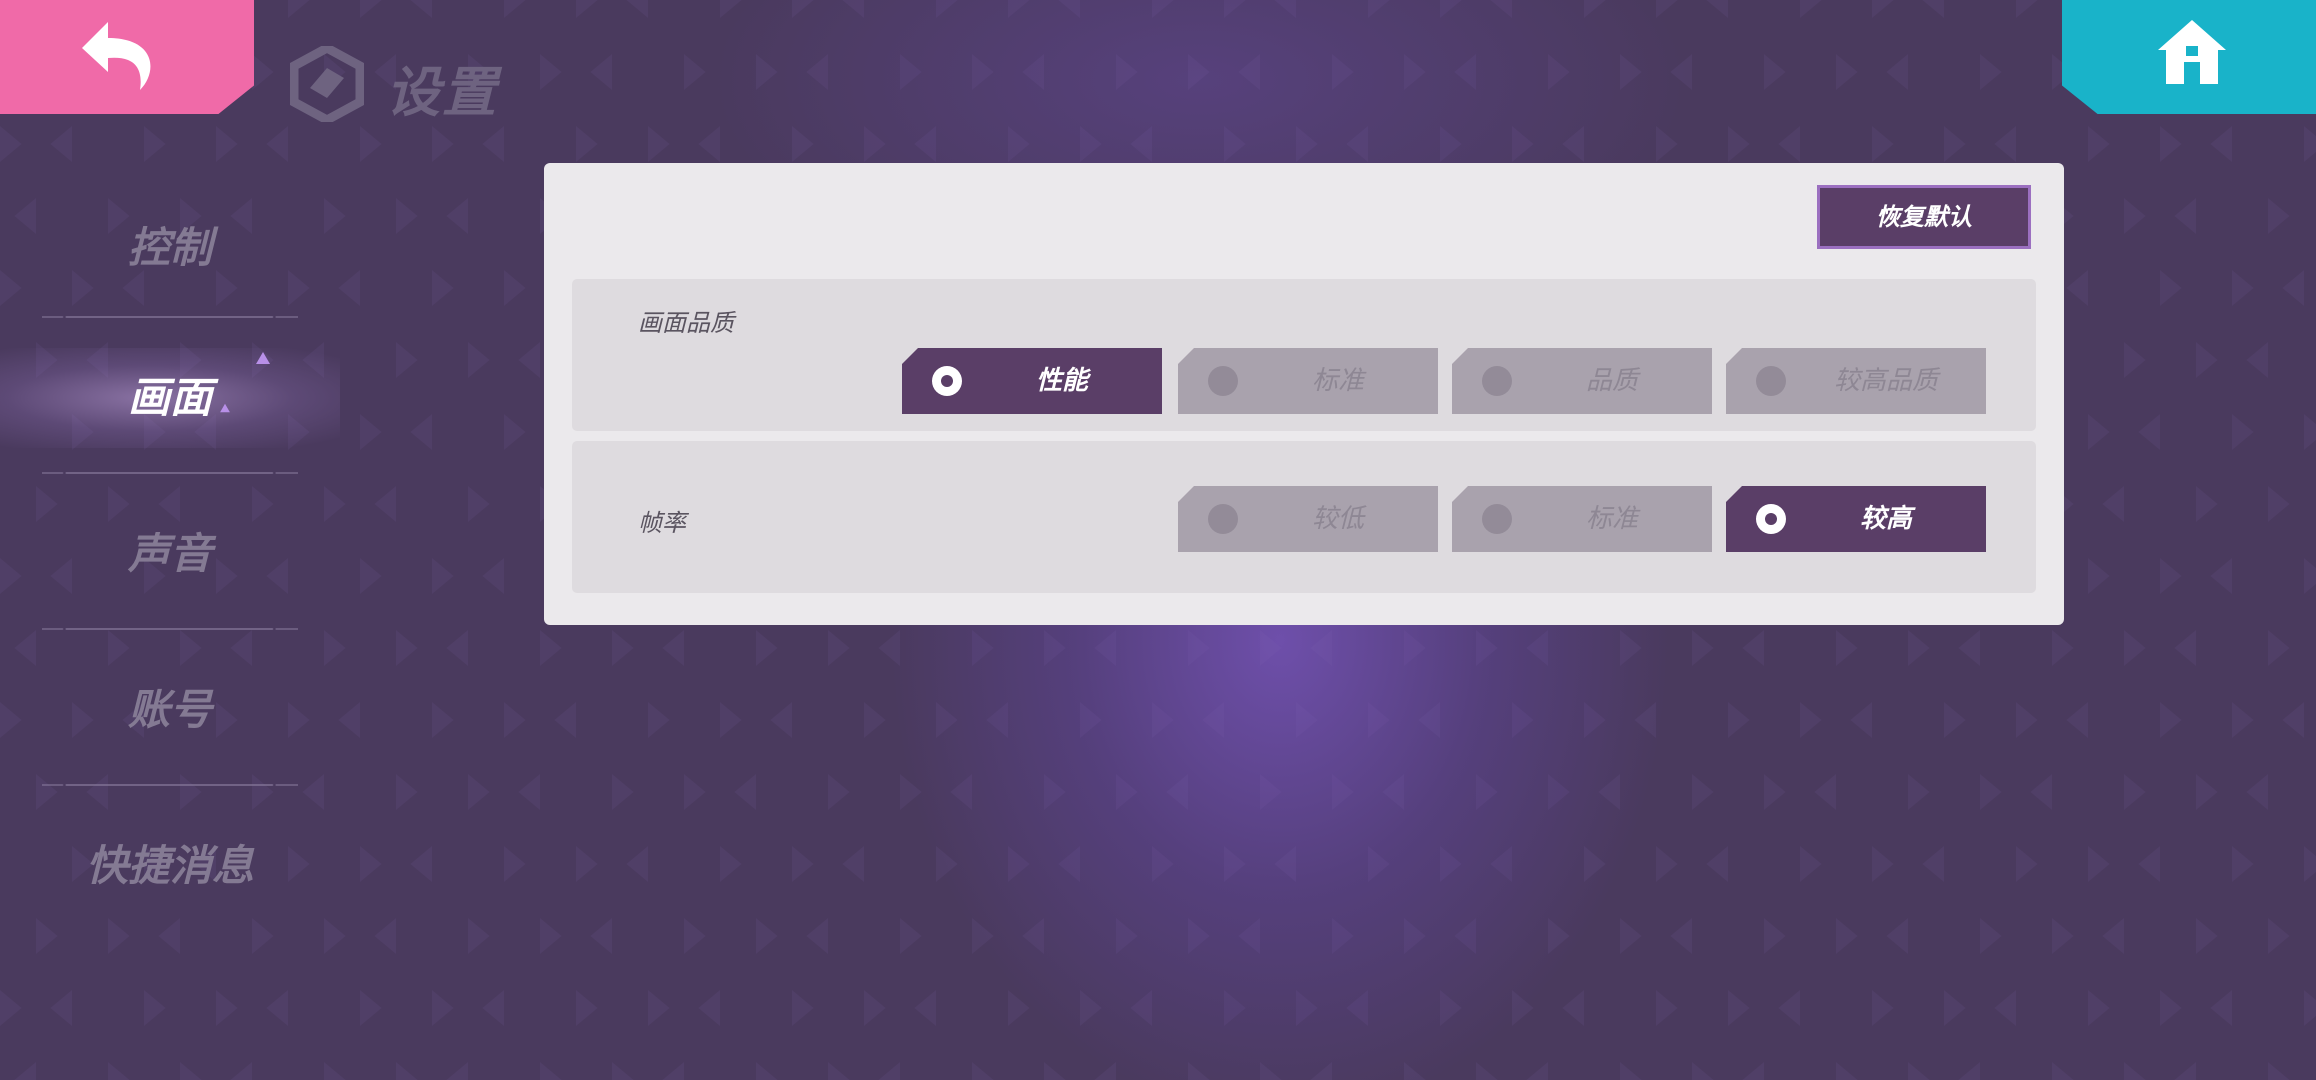 This screenshot has height=1080, width=2316. What do you see at coordinates (1885, 519) in the screenshot?
I see `option-label: 较高` at bounding box center [1885, 519].